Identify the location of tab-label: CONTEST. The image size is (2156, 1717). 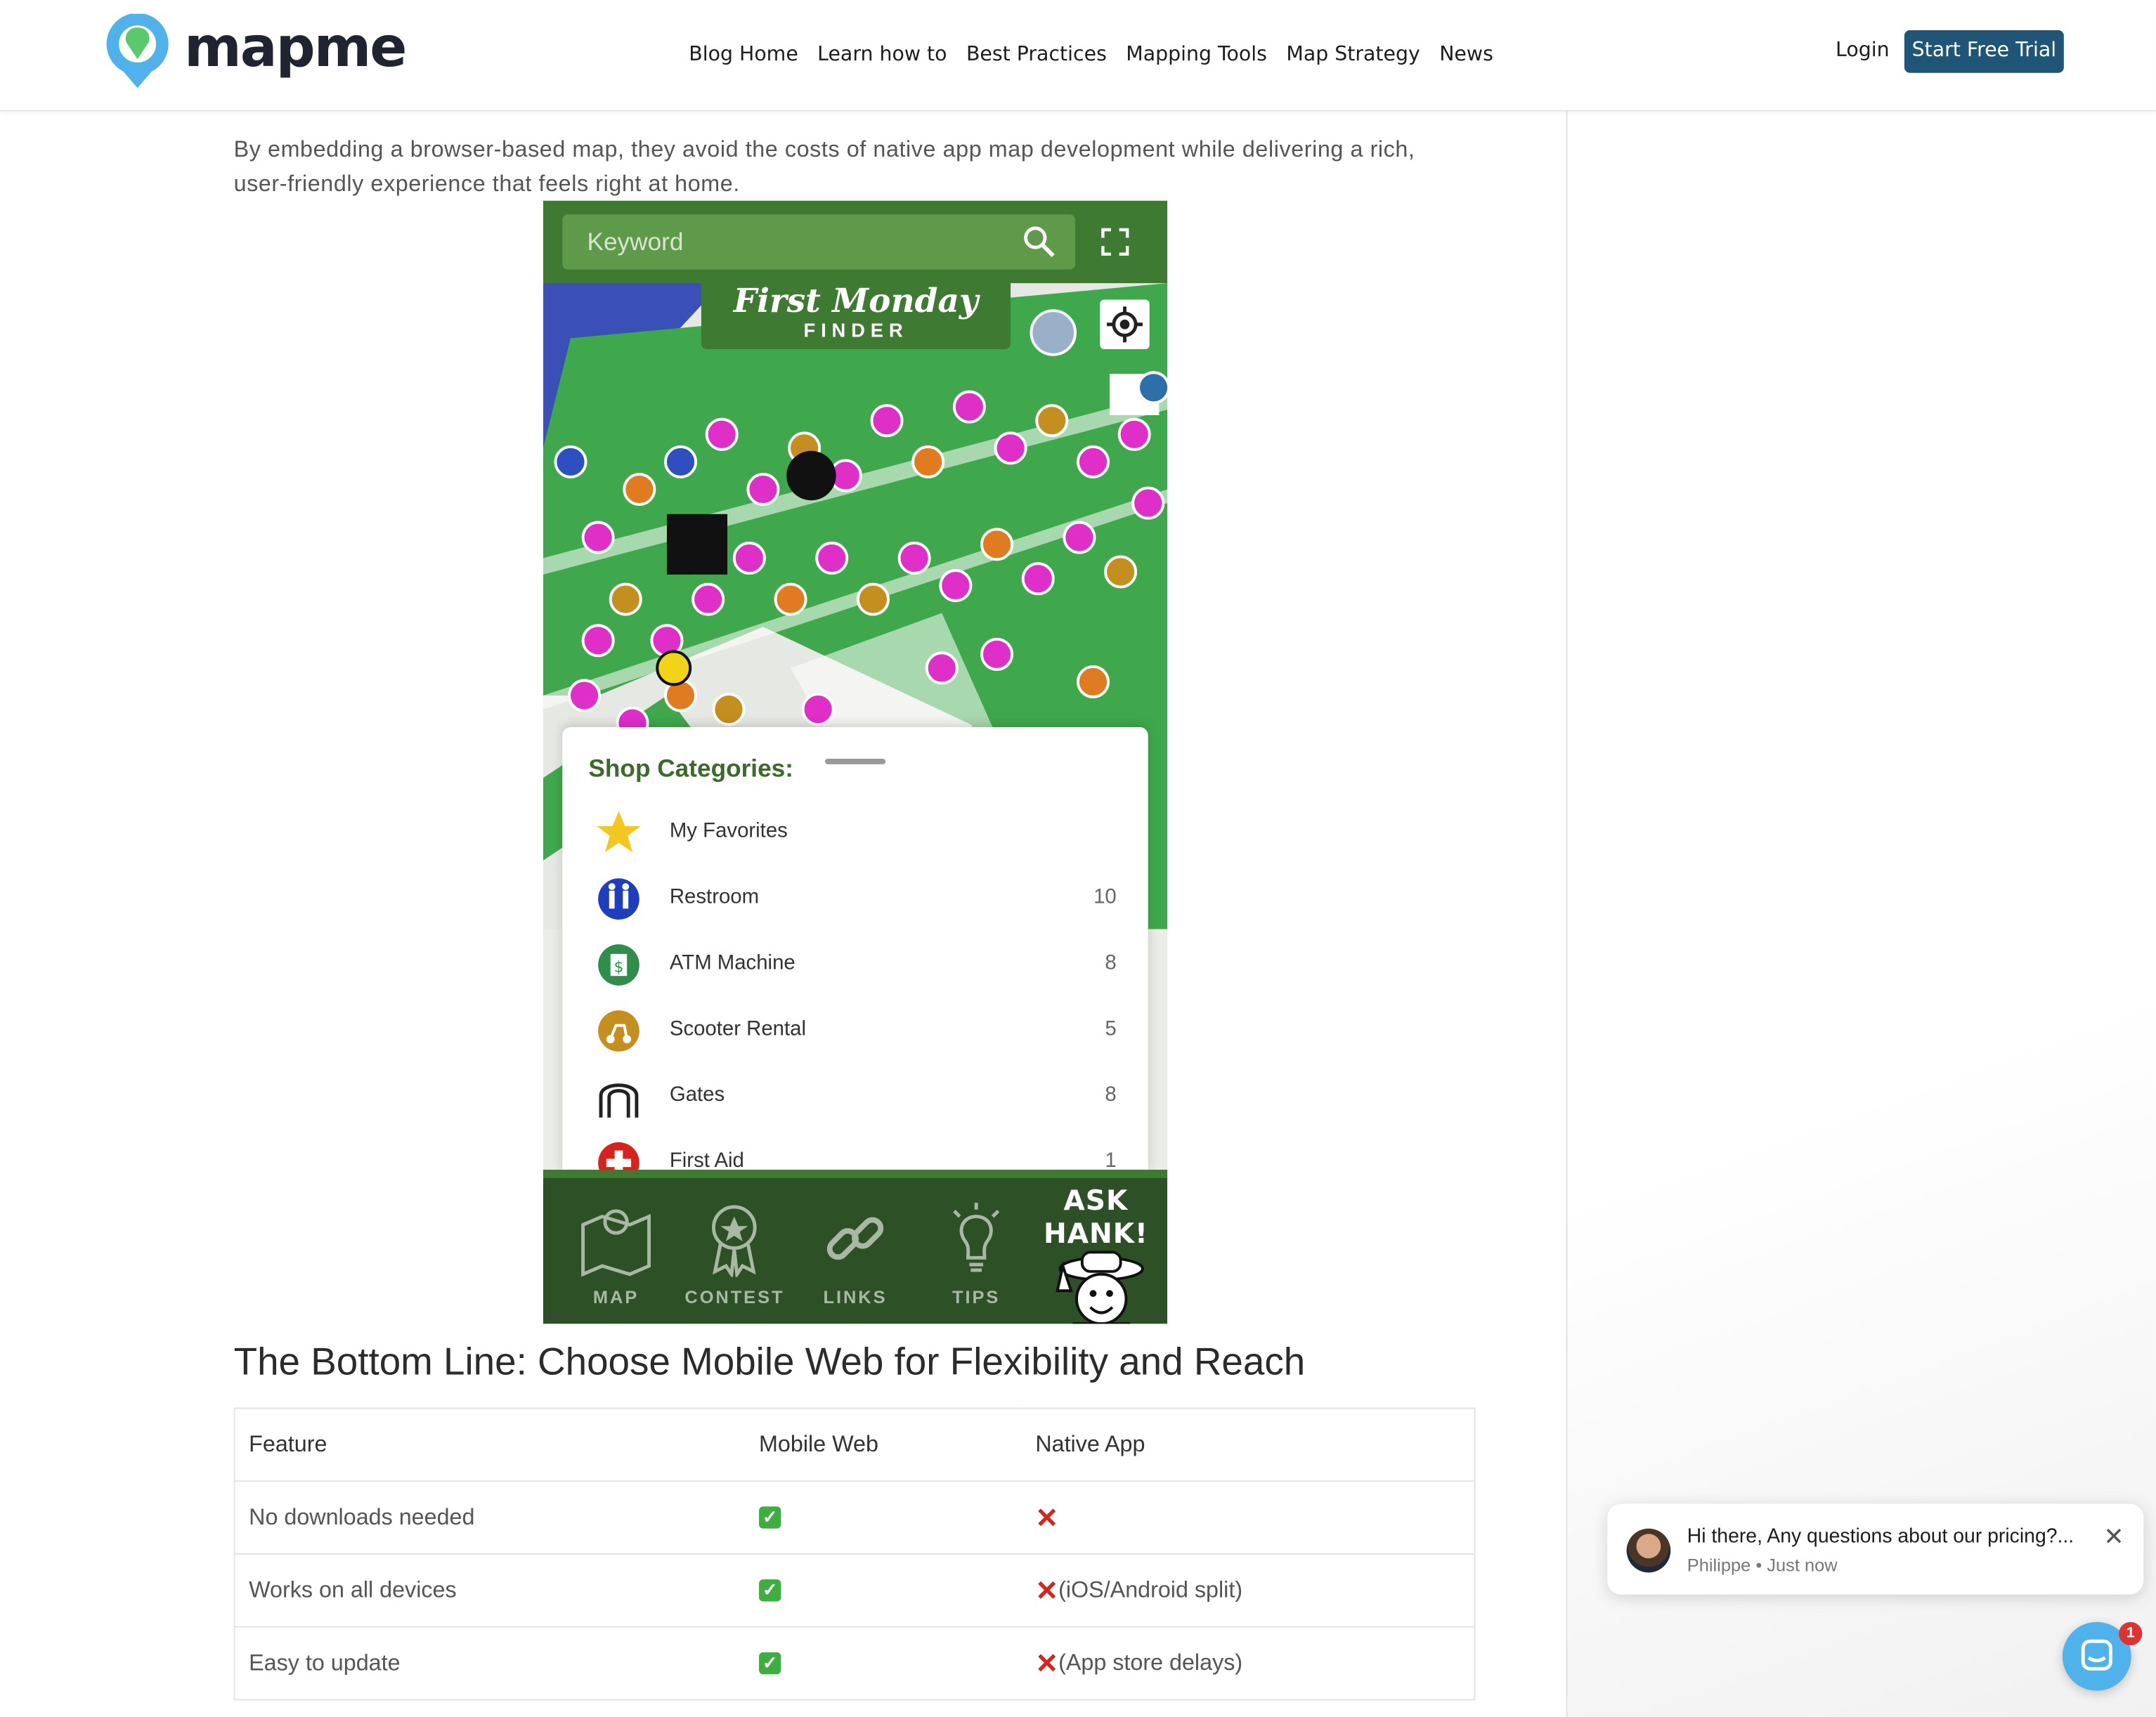
(734, 1296).